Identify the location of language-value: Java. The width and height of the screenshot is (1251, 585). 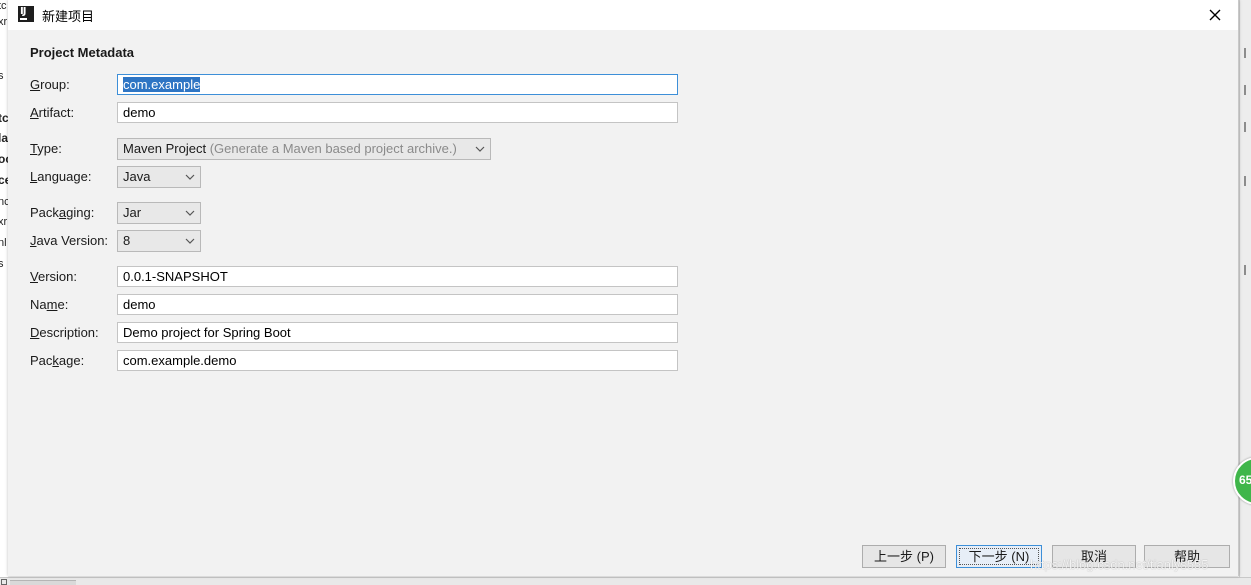
(137, 176).